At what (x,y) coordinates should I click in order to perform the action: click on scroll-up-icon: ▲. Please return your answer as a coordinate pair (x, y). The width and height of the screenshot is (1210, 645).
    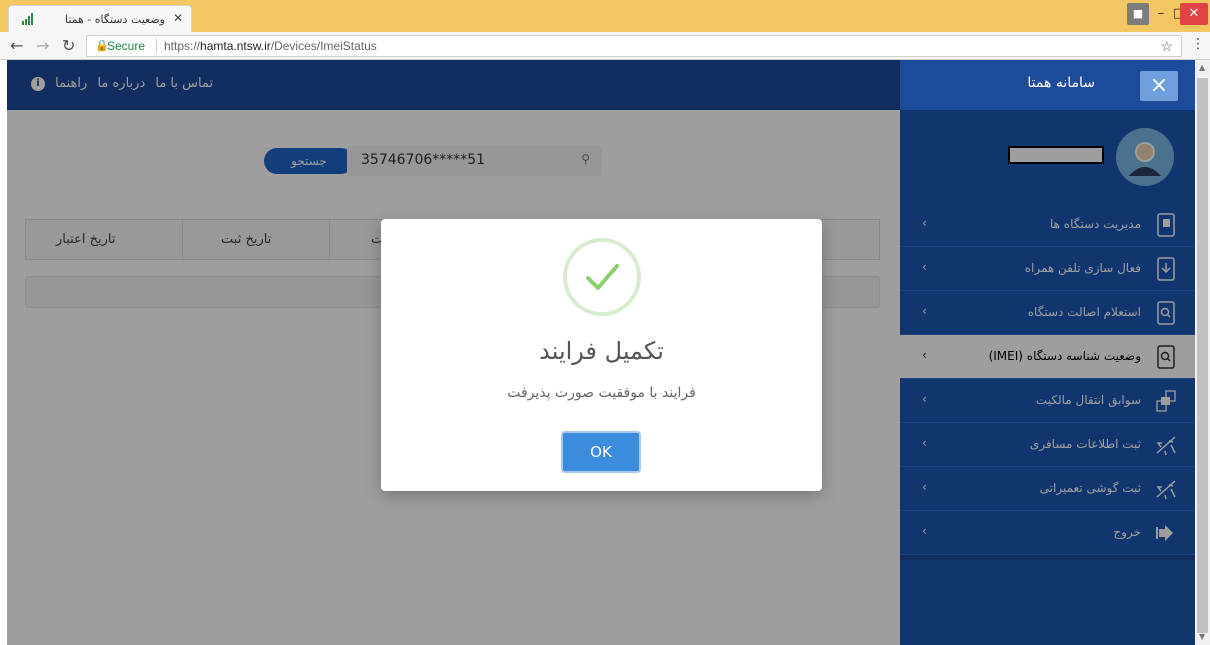
    Looking at the image, I should click on (1202, 67).